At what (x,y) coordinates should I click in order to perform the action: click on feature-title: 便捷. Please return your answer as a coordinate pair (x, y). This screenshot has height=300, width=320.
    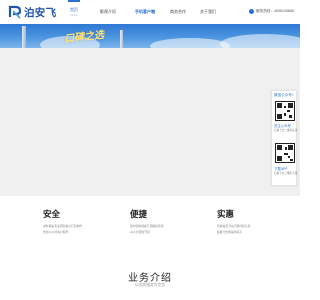
    Looking at the image, I should click on (139, 214).